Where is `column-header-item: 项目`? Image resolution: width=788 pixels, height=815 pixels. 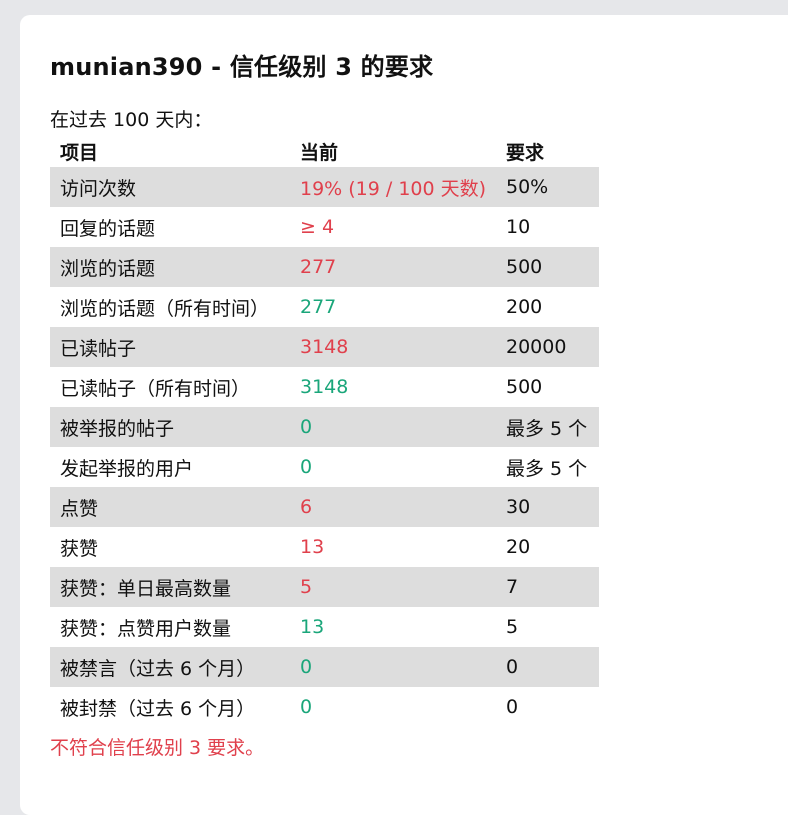 column-header-item: 项目 is located at coordinates (79, 152).